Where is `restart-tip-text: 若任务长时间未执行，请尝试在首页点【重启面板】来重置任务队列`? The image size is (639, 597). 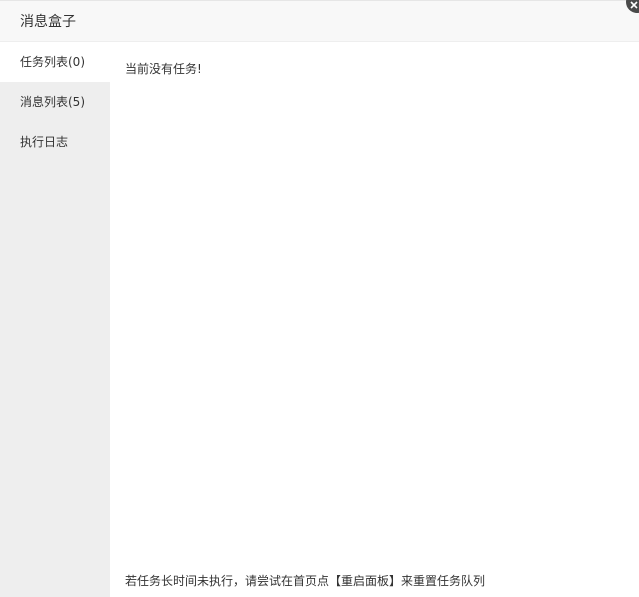
restart-tip-text: 若任务长时间未执行，请尝试在首页点【重启面板】来重置任务队列 is located at coordinates (305, 581).